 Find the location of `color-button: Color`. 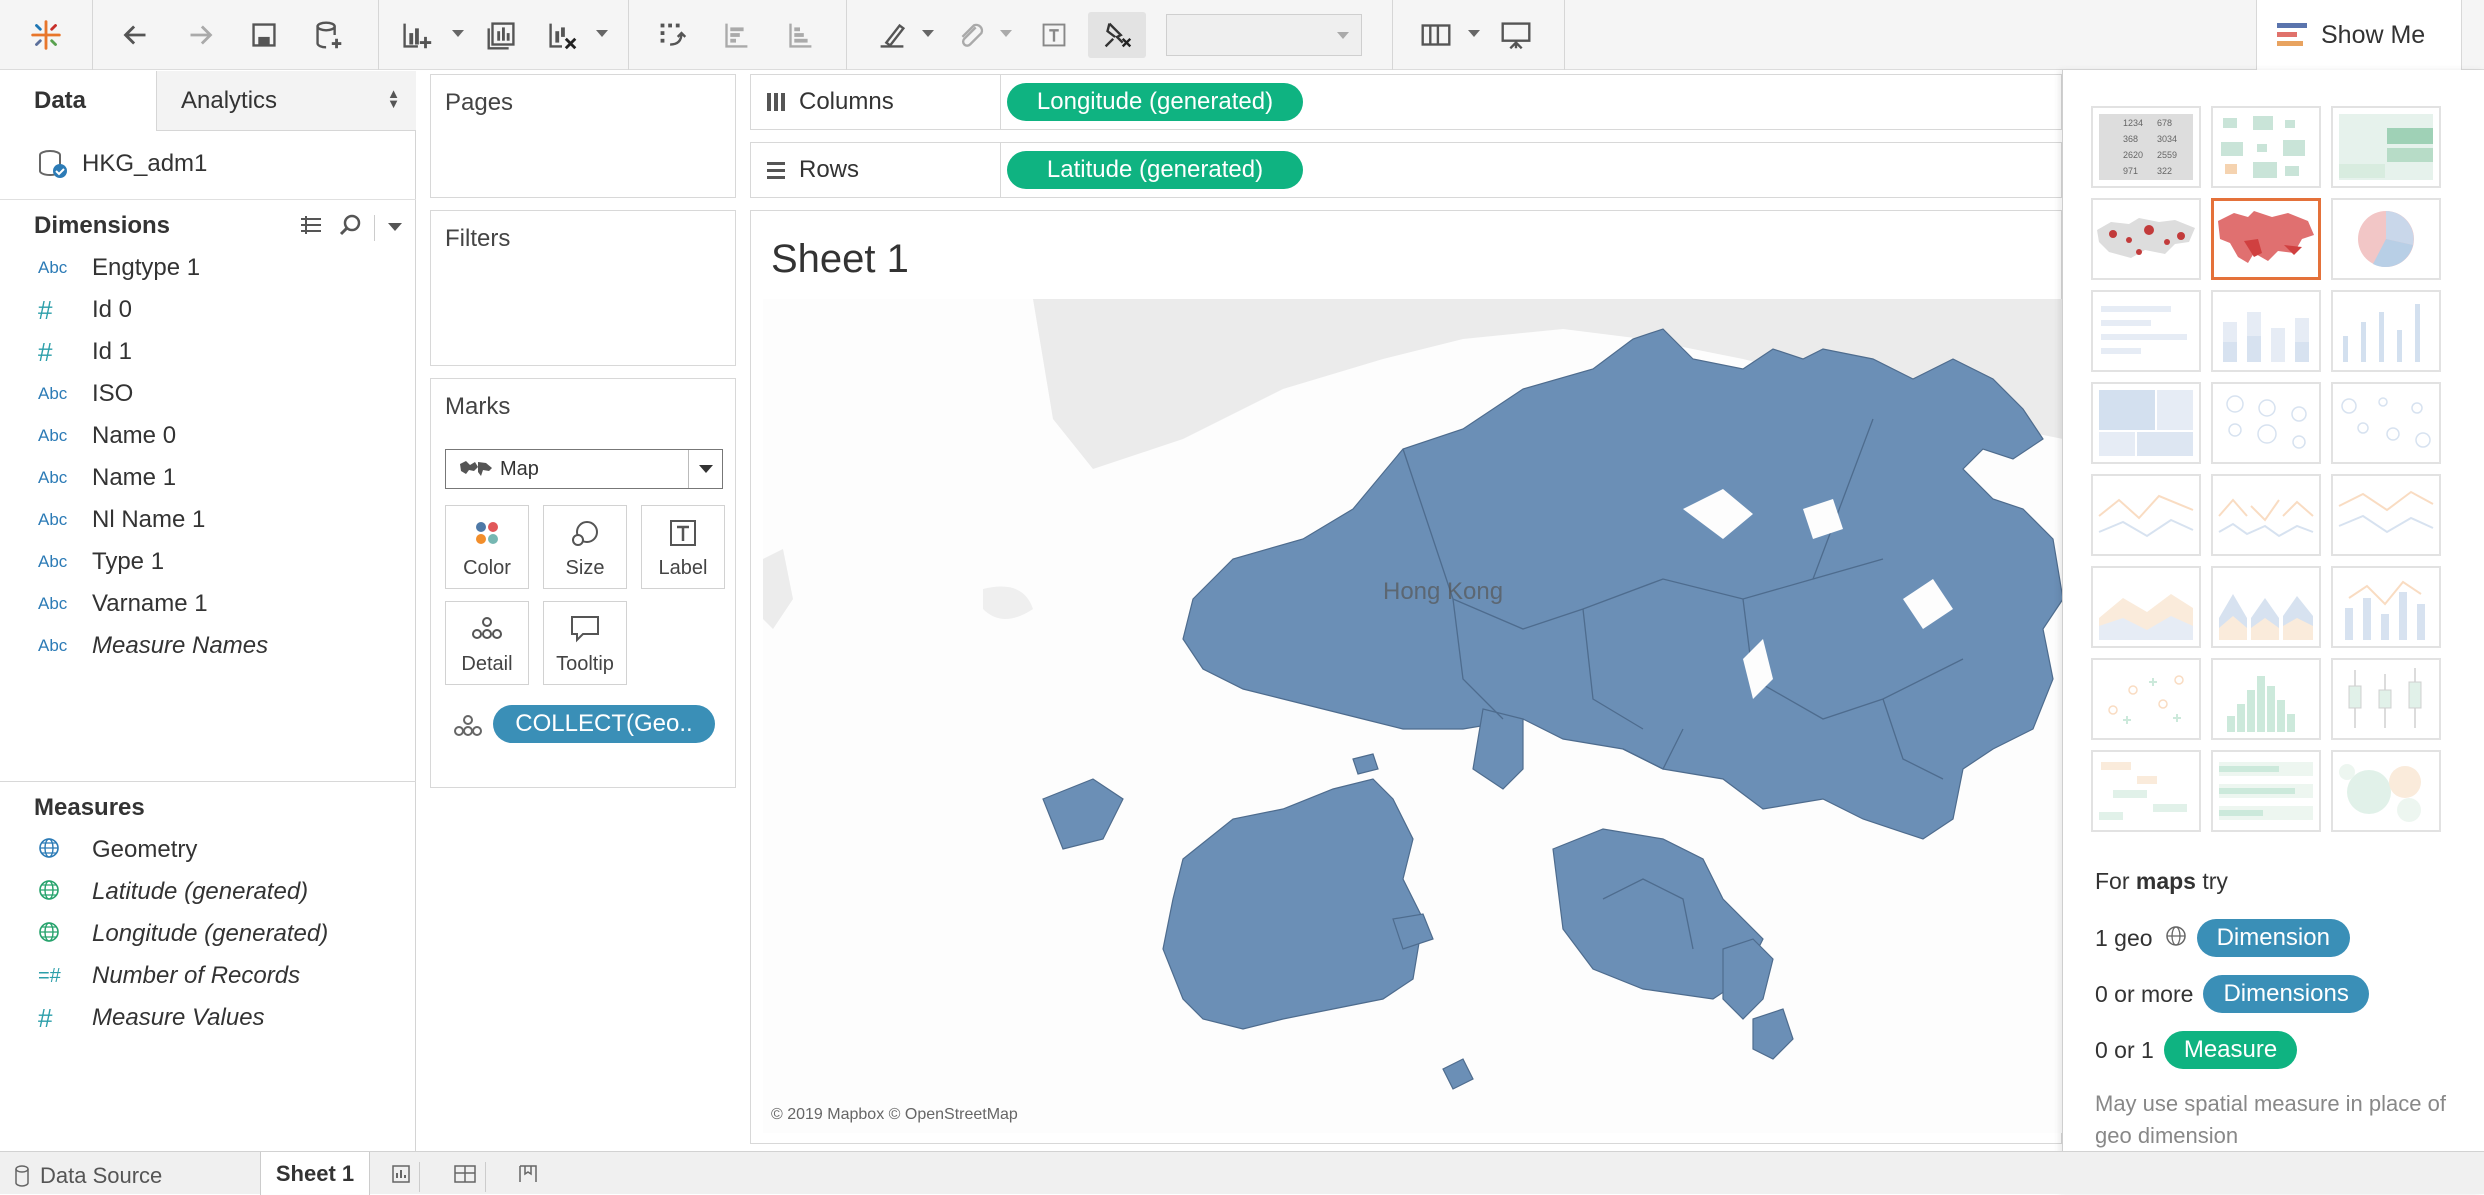

color-button: Color is located at coordinates (487, 547).